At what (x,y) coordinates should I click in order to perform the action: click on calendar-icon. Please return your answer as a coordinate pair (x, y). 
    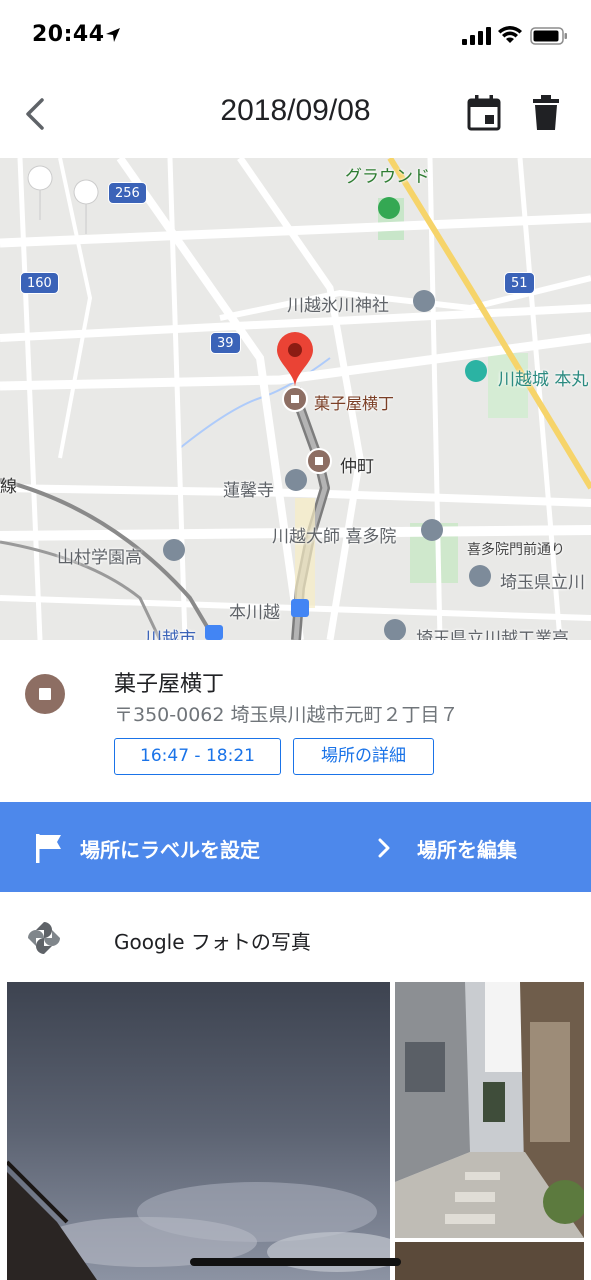
    Looking at the image, I should click on (484, 113).